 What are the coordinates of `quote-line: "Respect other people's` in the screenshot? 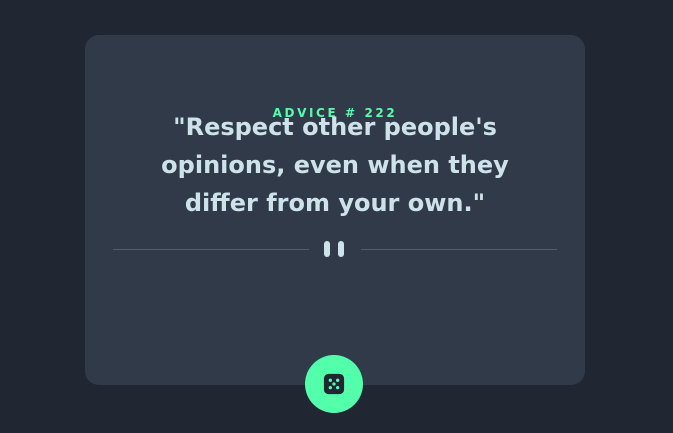 It's located at (335, 127).